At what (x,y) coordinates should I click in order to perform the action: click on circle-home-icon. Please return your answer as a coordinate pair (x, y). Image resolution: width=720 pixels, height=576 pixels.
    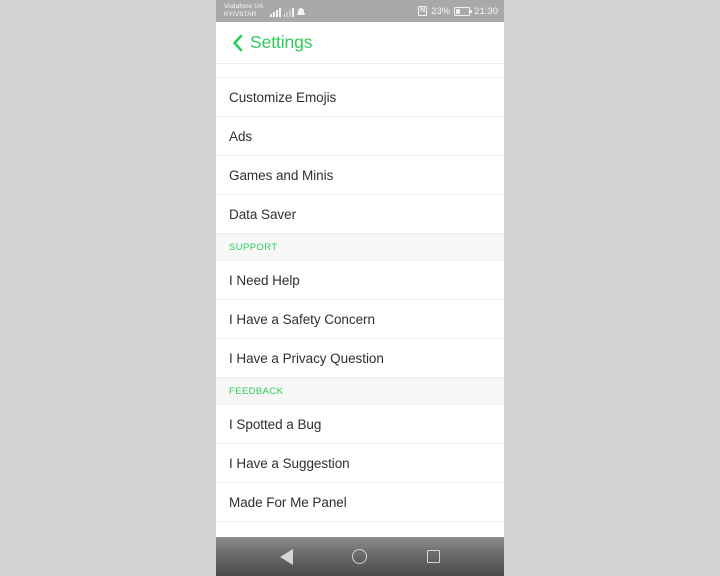
    Looking at the image, I should click on (360, 557).